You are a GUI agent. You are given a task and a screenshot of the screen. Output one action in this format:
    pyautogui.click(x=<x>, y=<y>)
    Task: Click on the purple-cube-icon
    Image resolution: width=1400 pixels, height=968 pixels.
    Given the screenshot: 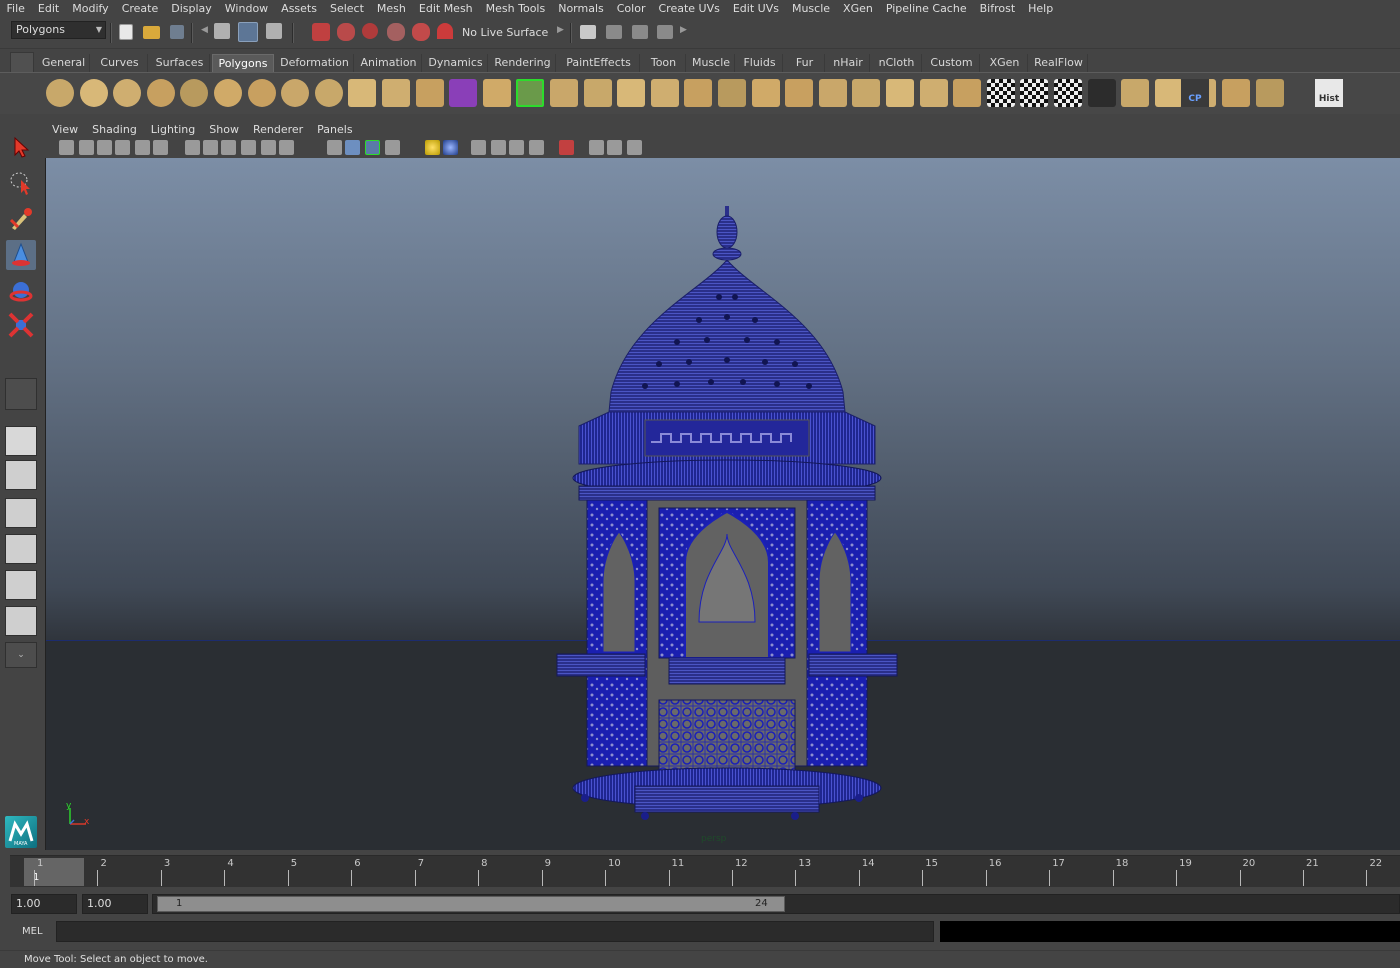 What is the action you would take?
    pyautogui.click(x=463, y=93)
    